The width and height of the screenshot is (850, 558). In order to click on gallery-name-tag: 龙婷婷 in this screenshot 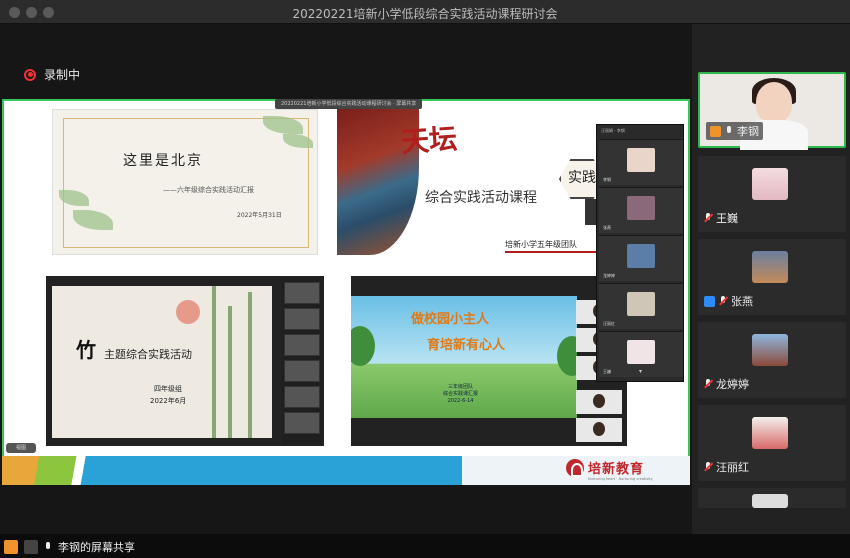, I will do `click(726, 384)`.